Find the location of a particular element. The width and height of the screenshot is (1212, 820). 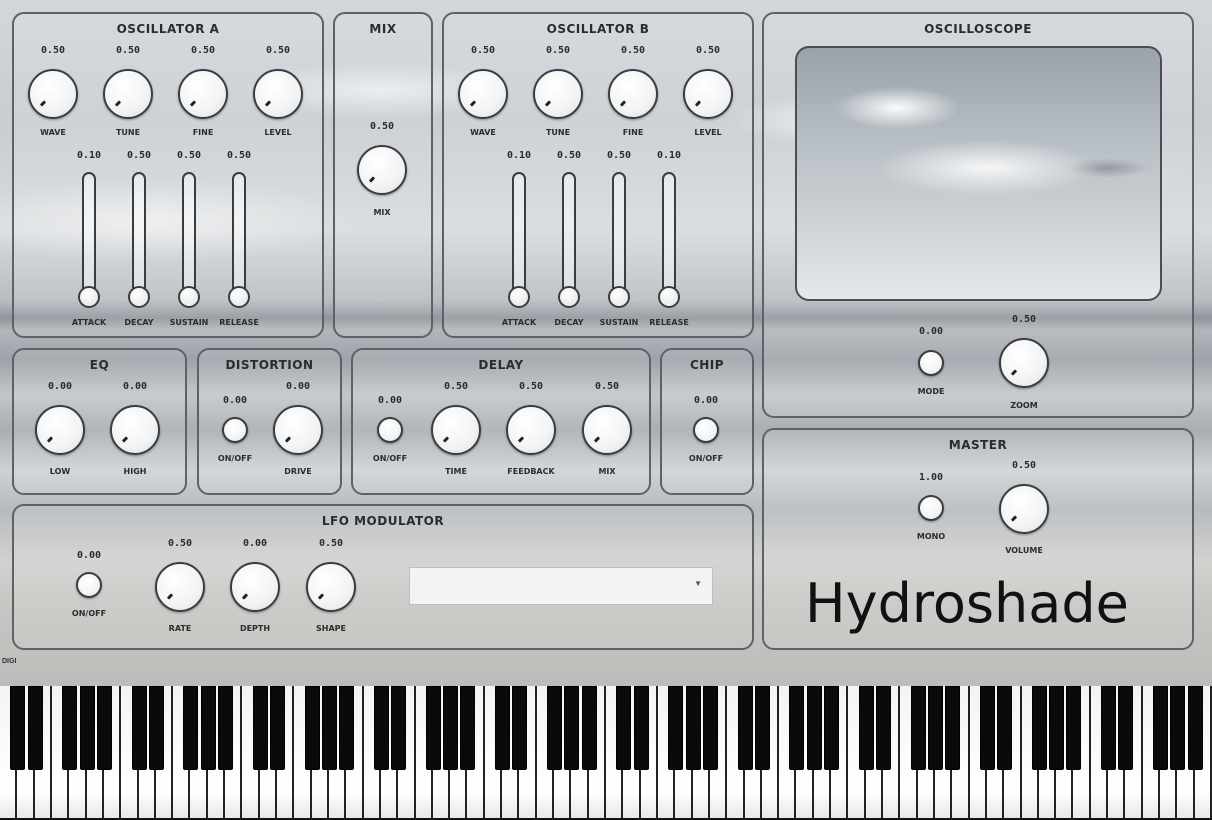

osc-a-level-knob is located at coordinates (278, 94).